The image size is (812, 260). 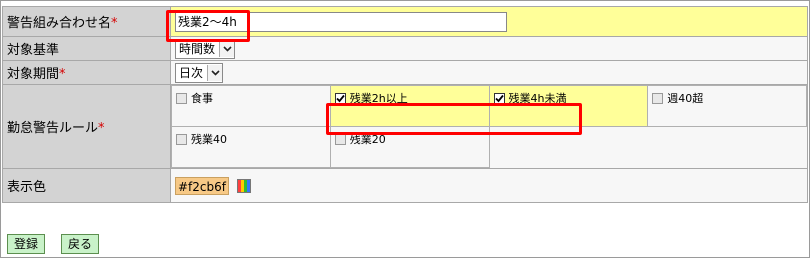 What do you see at coordinates (33, 74) in the screenshot?
I see `period-label: 対象期間` at bounding box center [33, 74].